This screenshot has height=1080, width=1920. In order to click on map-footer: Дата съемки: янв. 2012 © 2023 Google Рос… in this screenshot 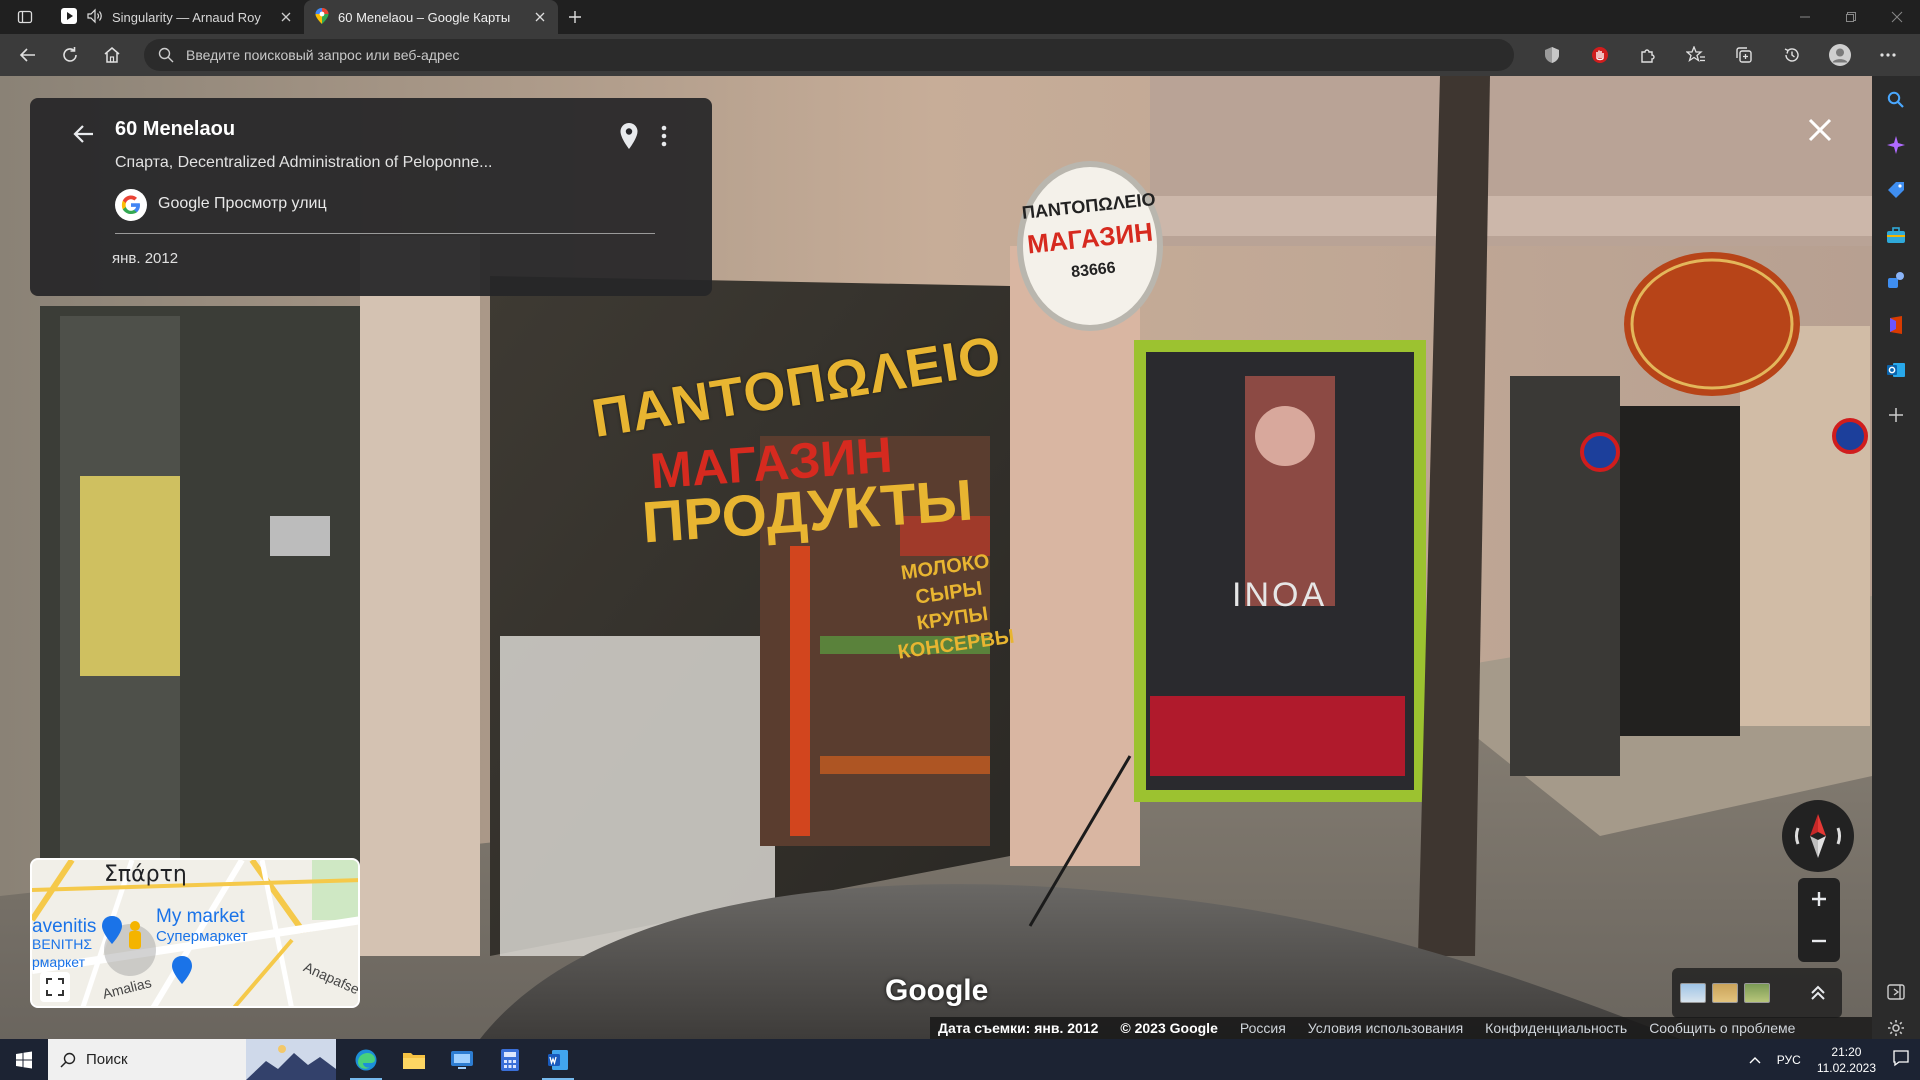, I will do `click(1401, 1028)`.